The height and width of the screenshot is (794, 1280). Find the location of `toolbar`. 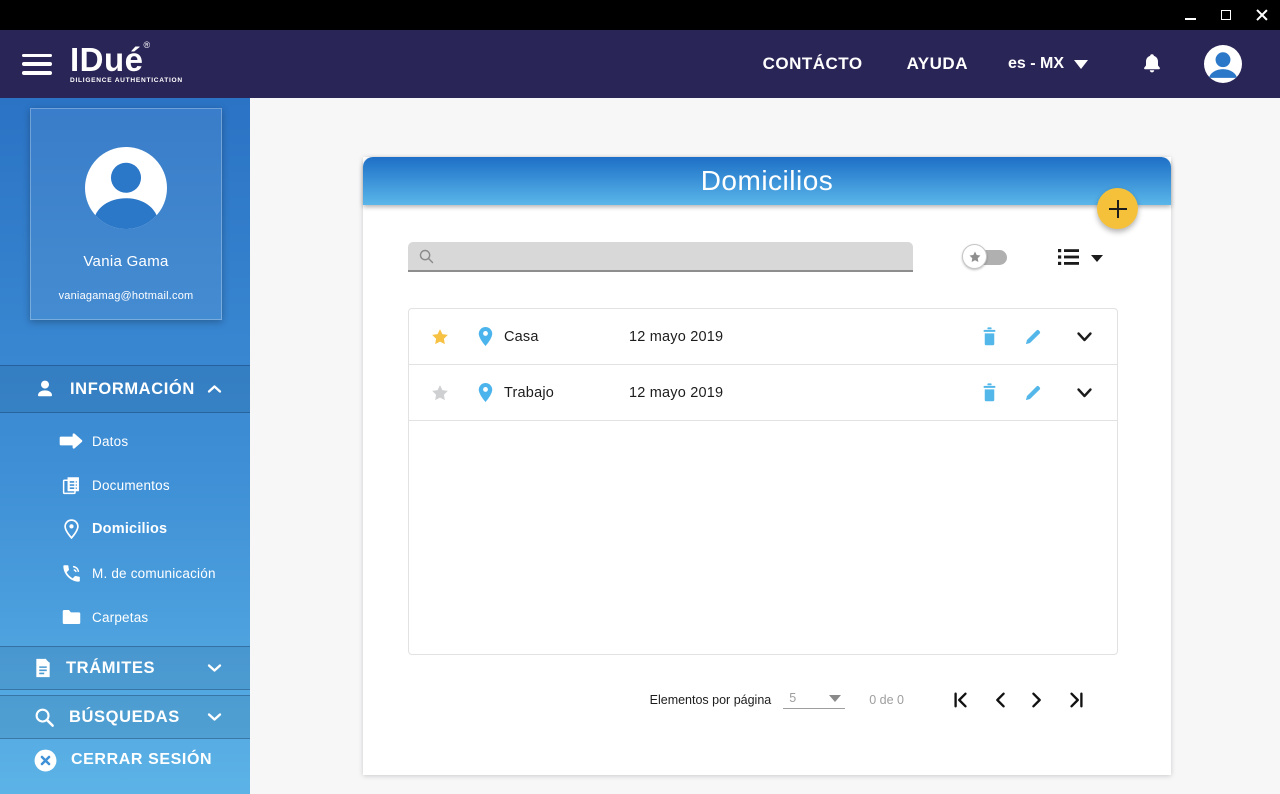

toolbar is located at coordinates (755, 257).